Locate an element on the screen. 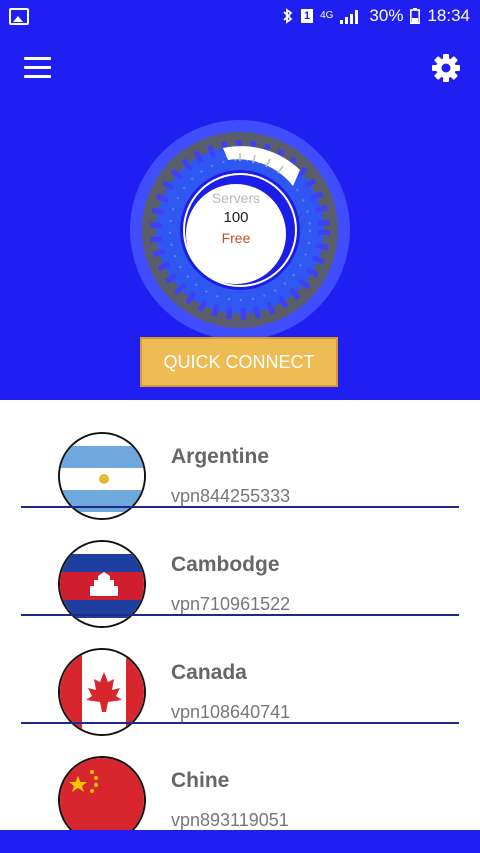  bluetooth-icon is located at coordinates (288, 16).